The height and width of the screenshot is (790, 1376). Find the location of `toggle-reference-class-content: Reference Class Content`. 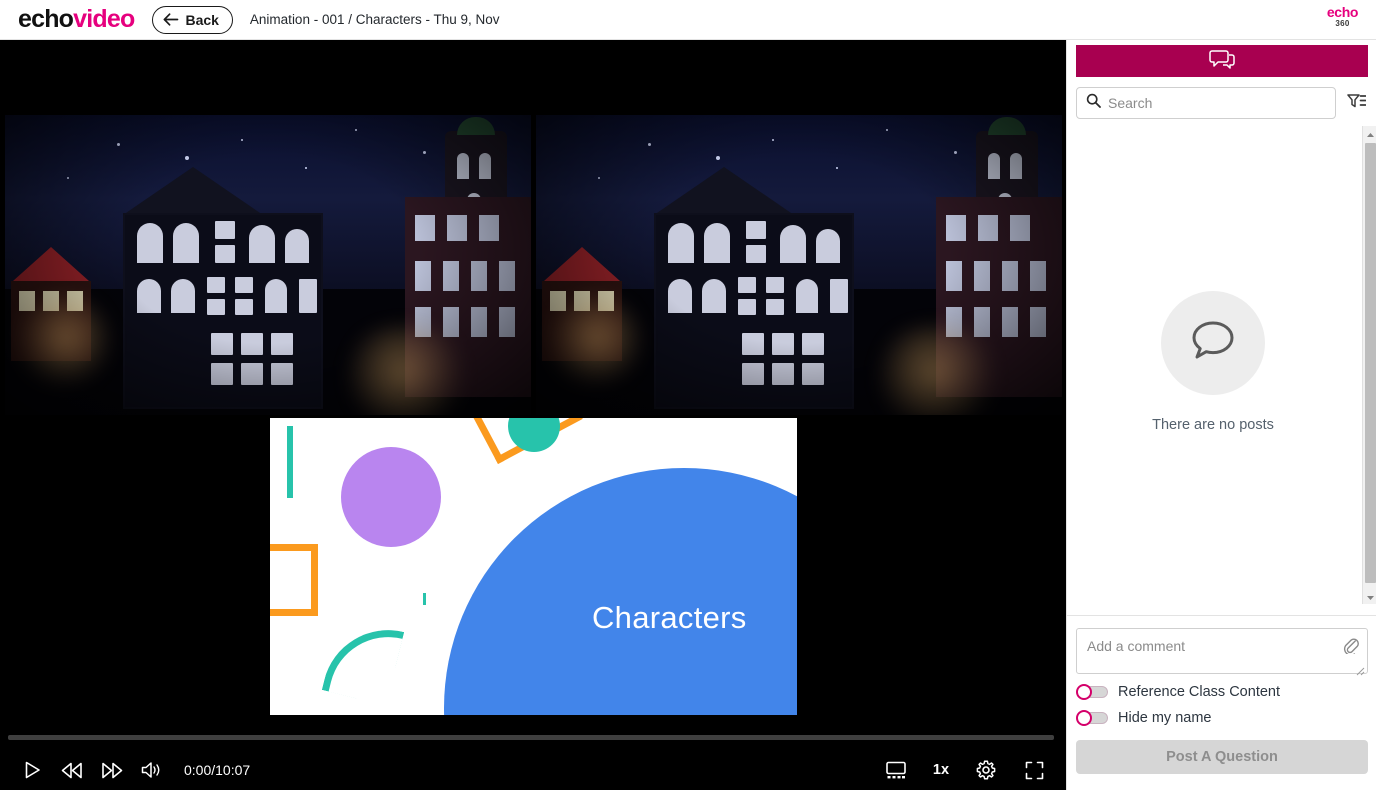

toggle-reference-class-content: Reference Class Content is located at coordinates (1222, 692).